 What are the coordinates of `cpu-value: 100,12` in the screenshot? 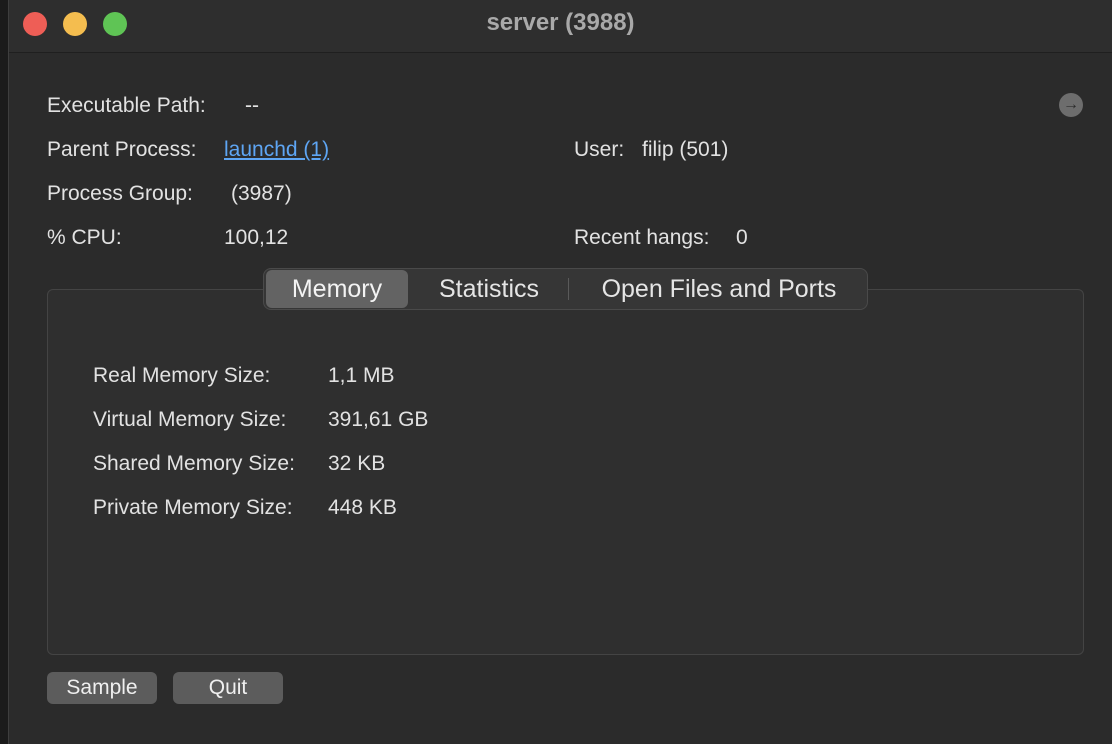 It's located at (256, 237).